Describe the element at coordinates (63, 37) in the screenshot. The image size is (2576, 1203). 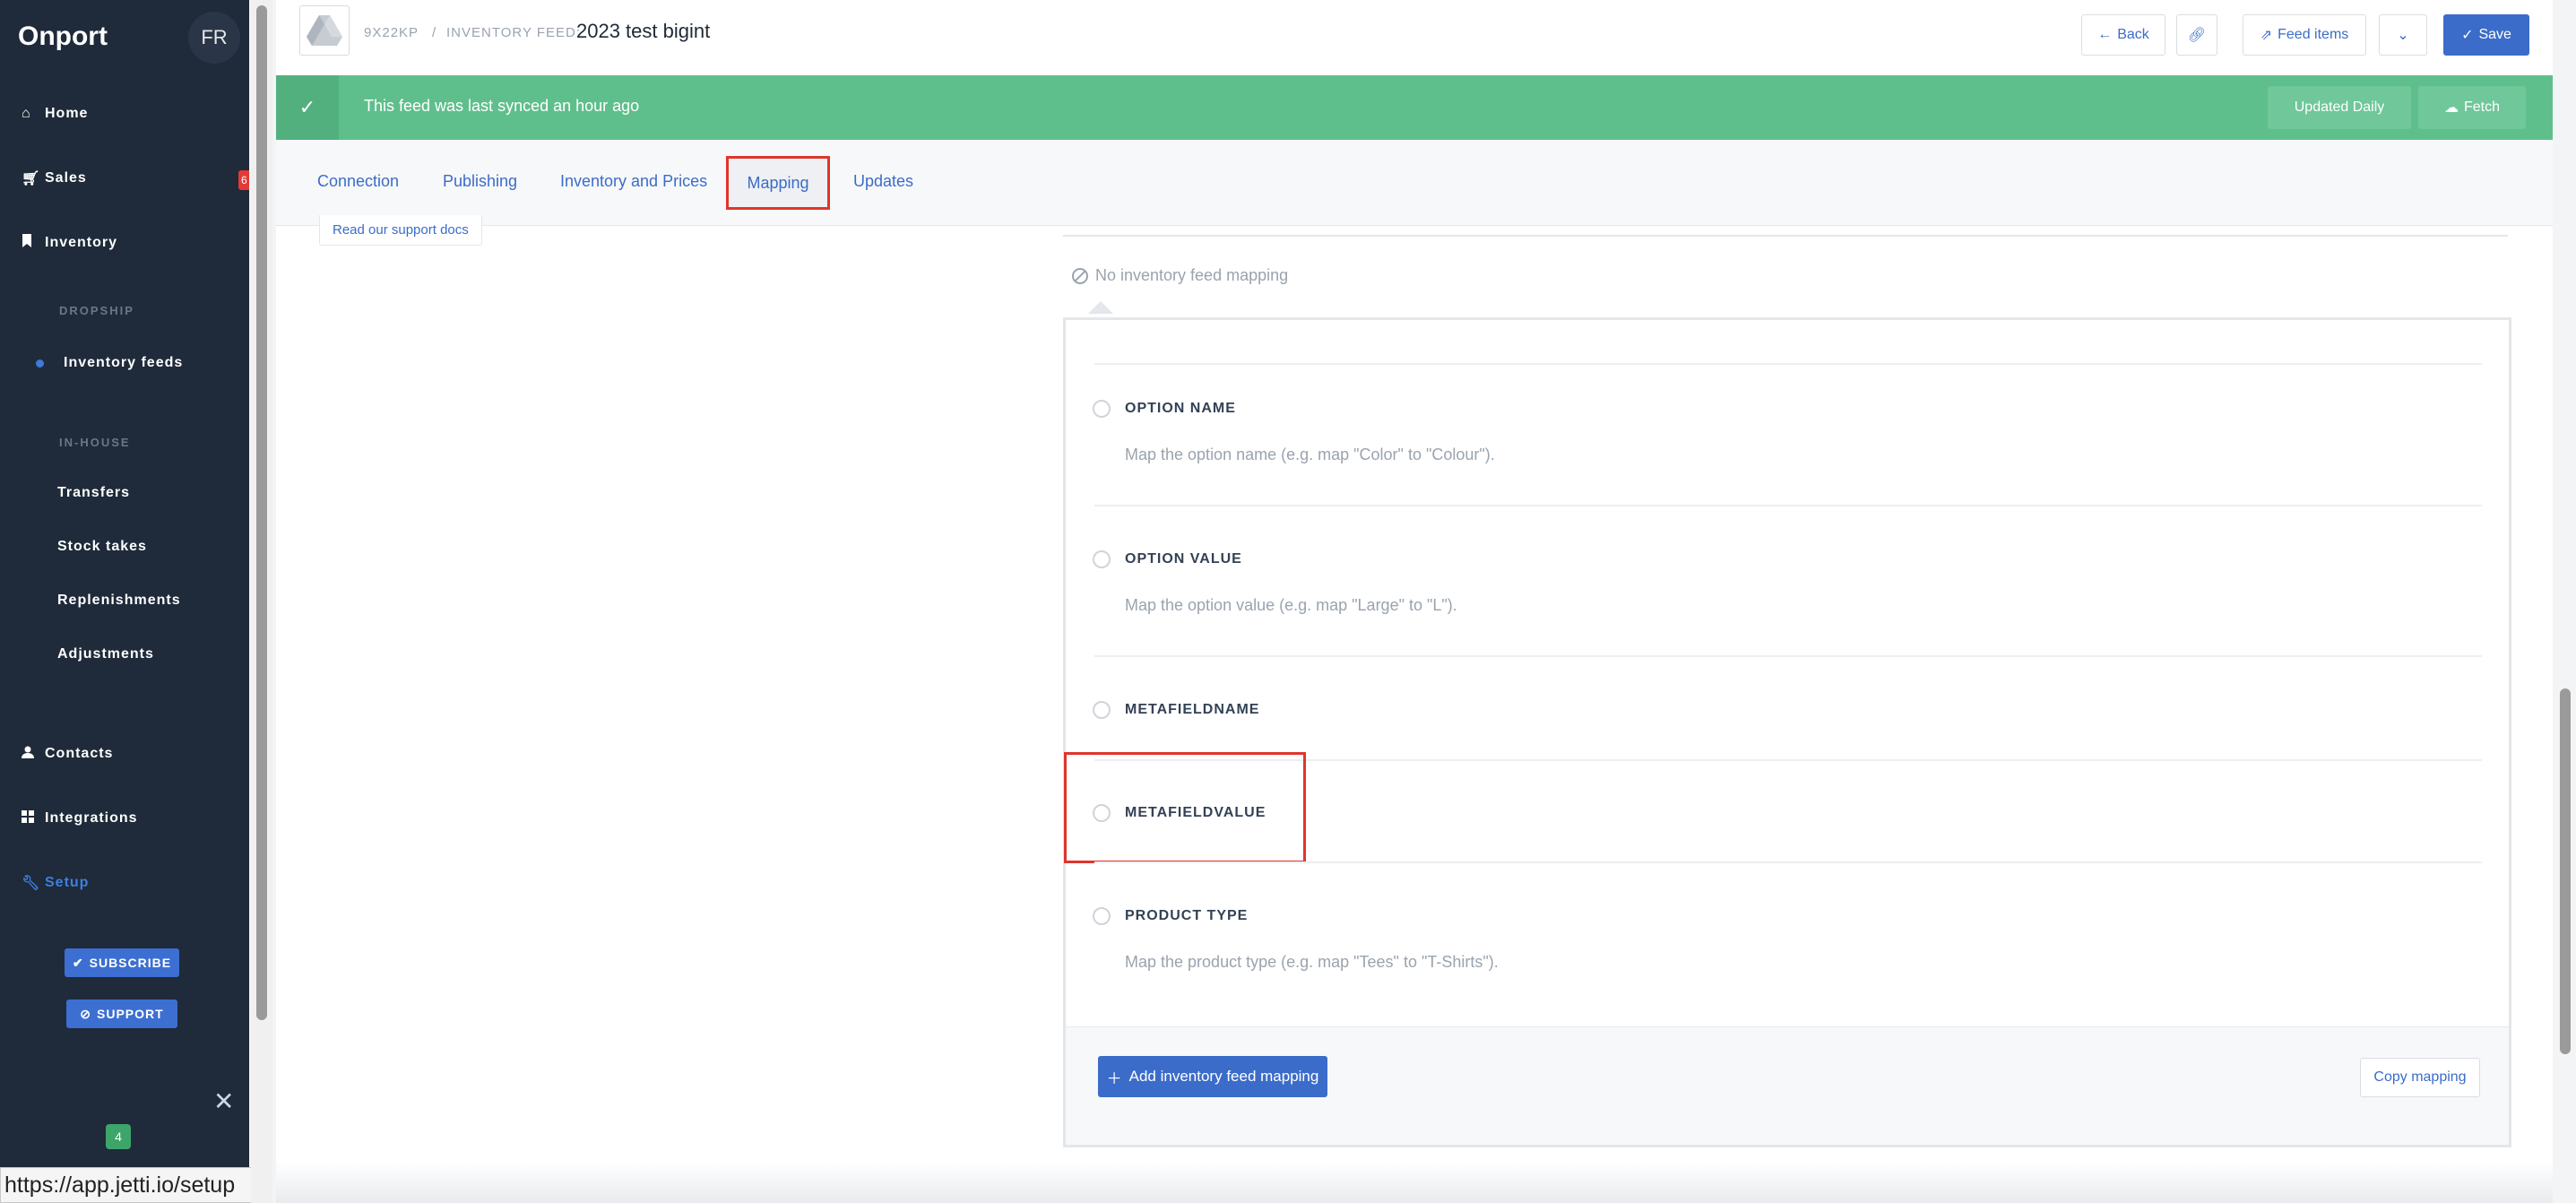
I see `brand-logo: Onport` at that location.